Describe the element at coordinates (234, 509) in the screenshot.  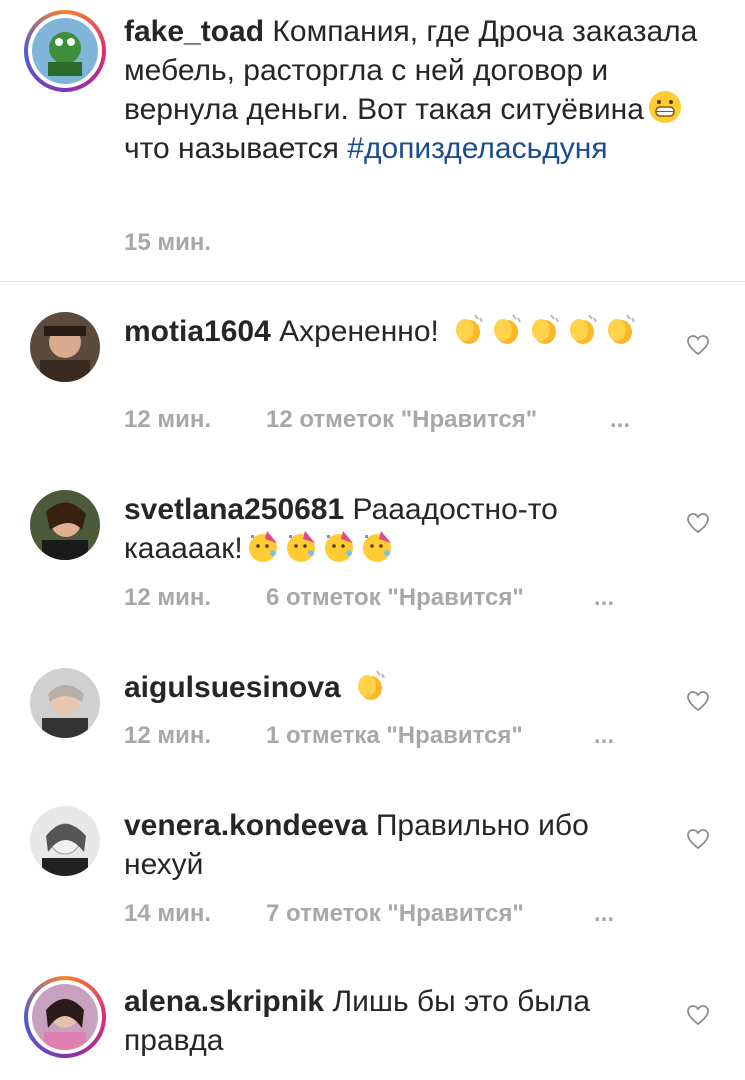
I see `username: svetlana250681` at that location.